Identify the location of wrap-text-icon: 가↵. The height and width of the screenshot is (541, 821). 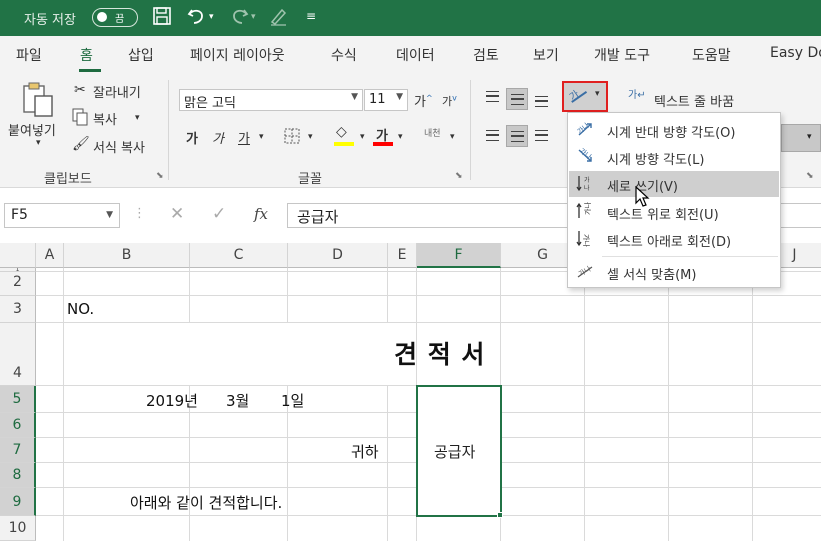
(637, 93).